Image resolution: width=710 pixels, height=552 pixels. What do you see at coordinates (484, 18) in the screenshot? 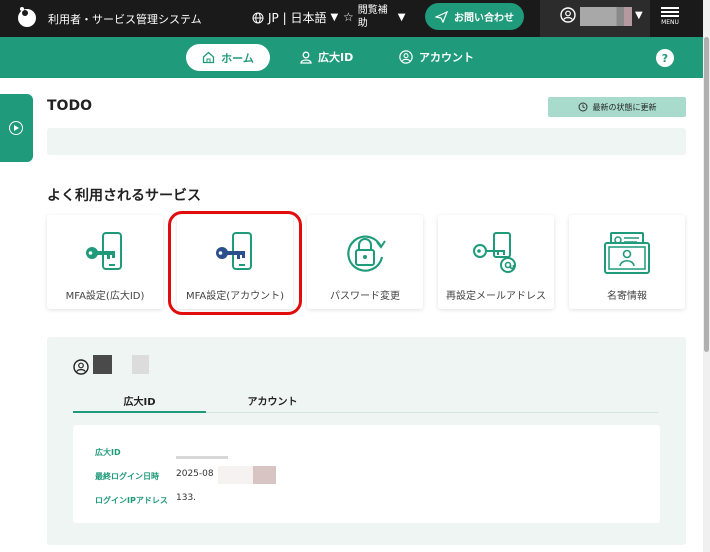
I see `contact-label: お問い合わせ` at bounding box center [484, 18].